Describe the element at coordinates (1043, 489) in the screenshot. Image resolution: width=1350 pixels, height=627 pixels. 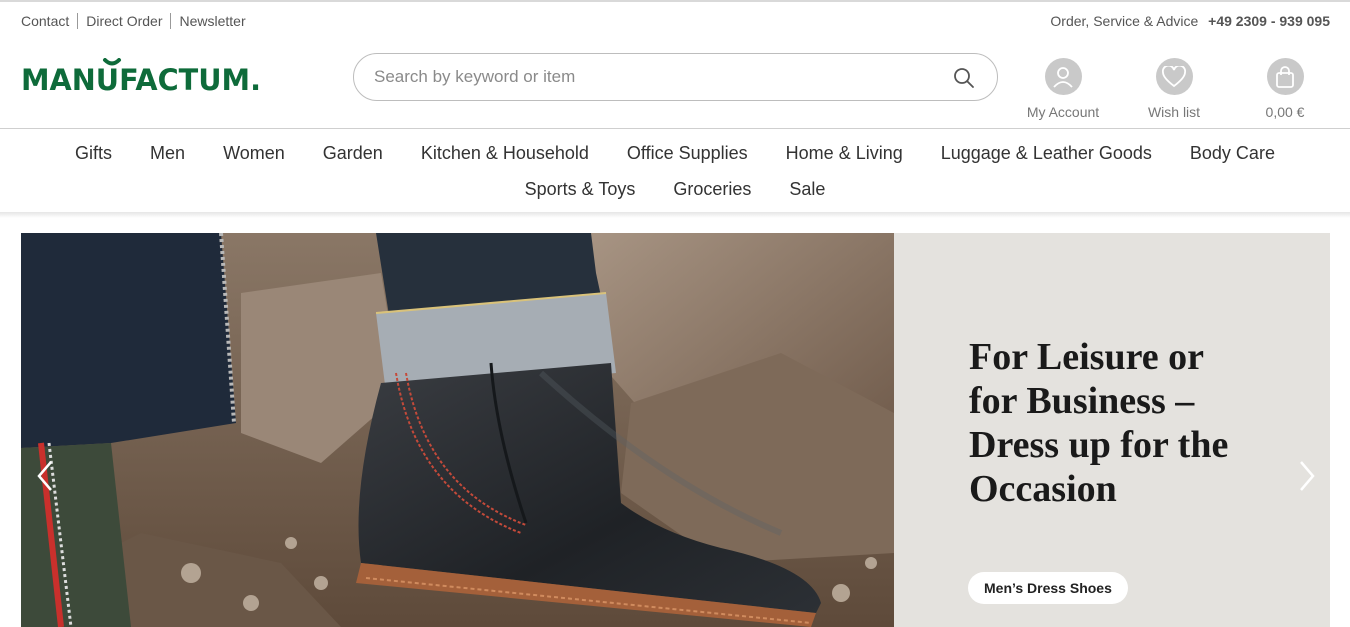
I see `hero-title-line: Occasion` at that location.